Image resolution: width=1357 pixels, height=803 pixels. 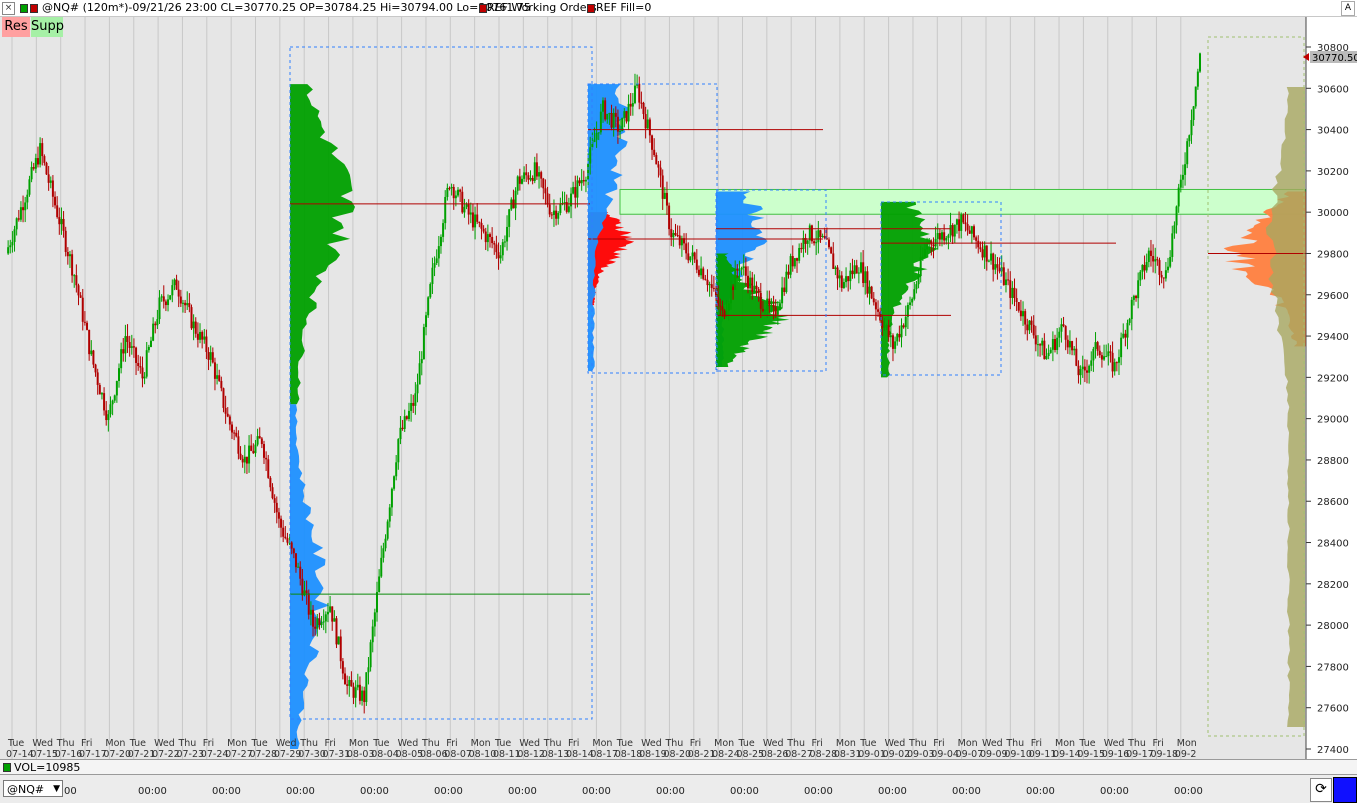 I want to click on y-tick-label: 28600, so click(x=1333, y=502).